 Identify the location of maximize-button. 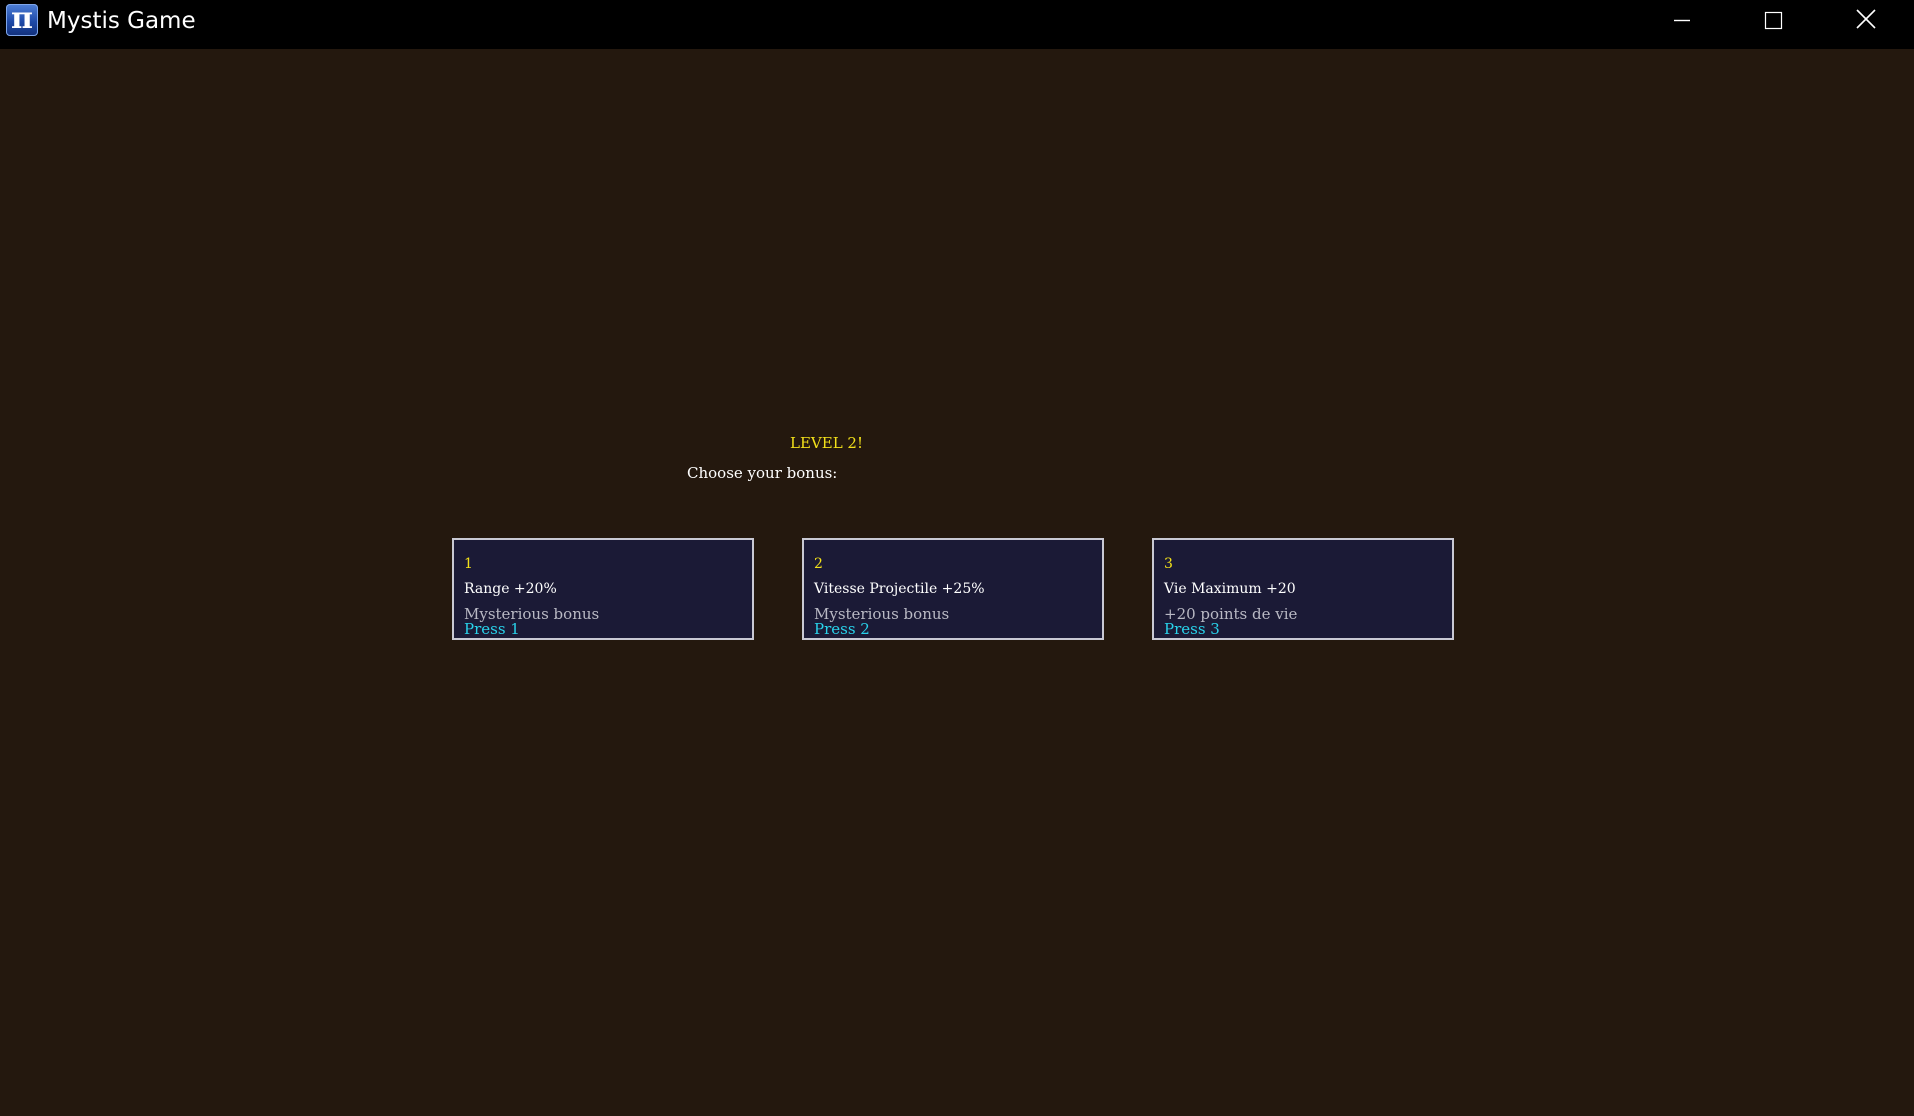
(1773, 20).